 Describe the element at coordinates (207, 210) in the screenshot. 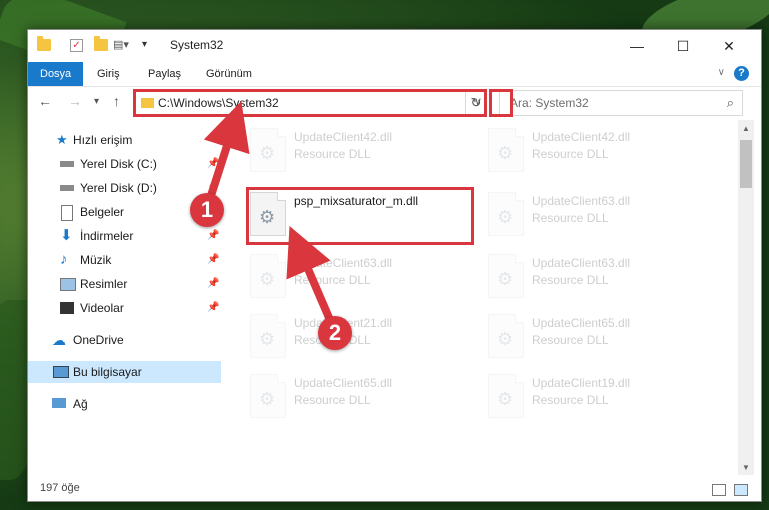

I see `step-badge-1: 1` at that location.